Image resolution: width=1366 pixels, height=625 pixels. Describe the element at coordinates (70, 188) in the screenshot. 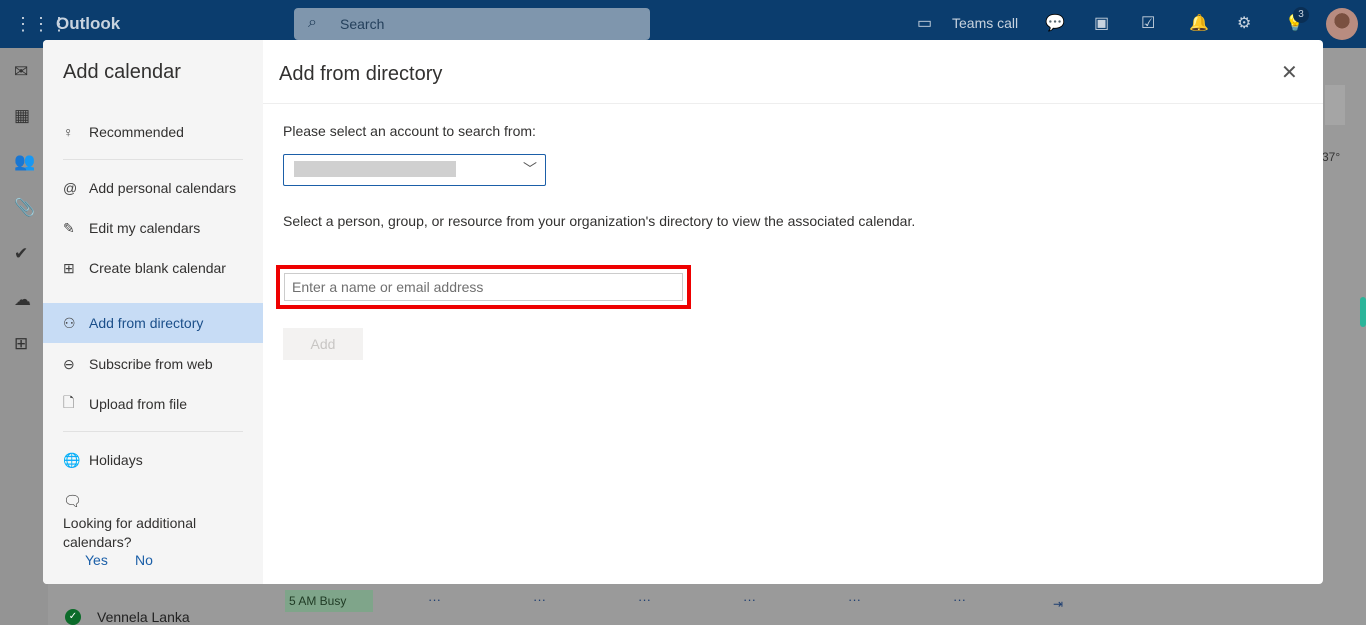

I see `at-icon: @` at that location.